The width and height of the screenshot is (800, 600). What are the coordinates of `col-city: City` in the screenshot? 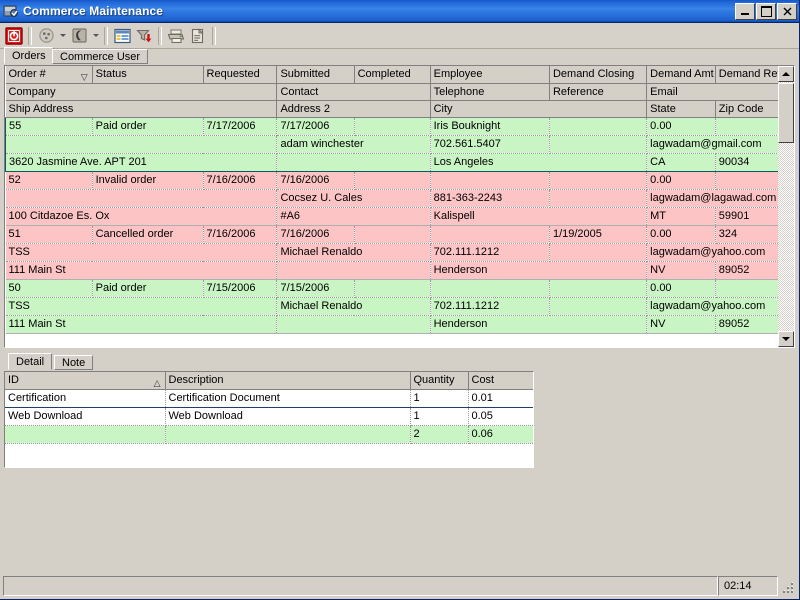 It's located at (539, 109).